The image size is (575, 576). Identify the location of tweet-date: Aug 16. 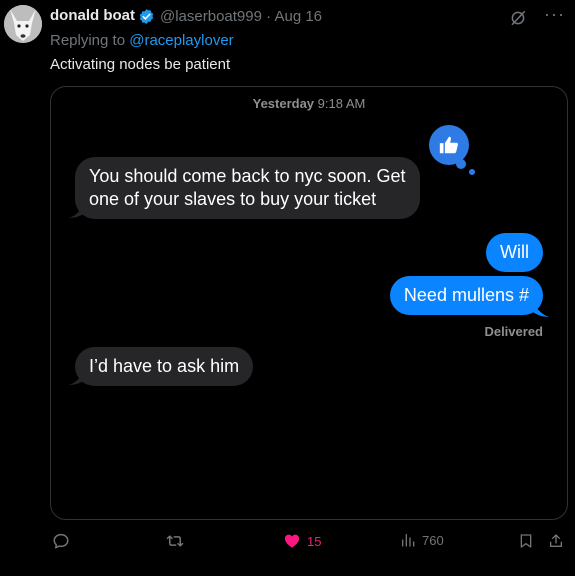
(298, 16).